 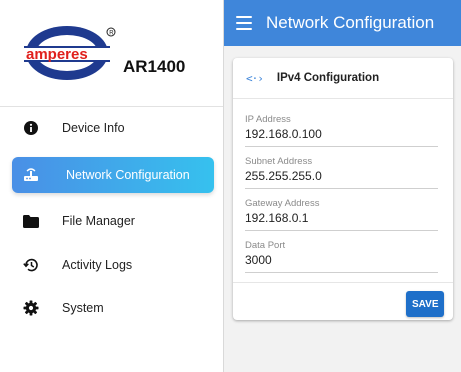 What do you see at coordinates (350, 22) in the screenshot?
I see `page-title: Network Configuration` at bounding box center [350, 22].